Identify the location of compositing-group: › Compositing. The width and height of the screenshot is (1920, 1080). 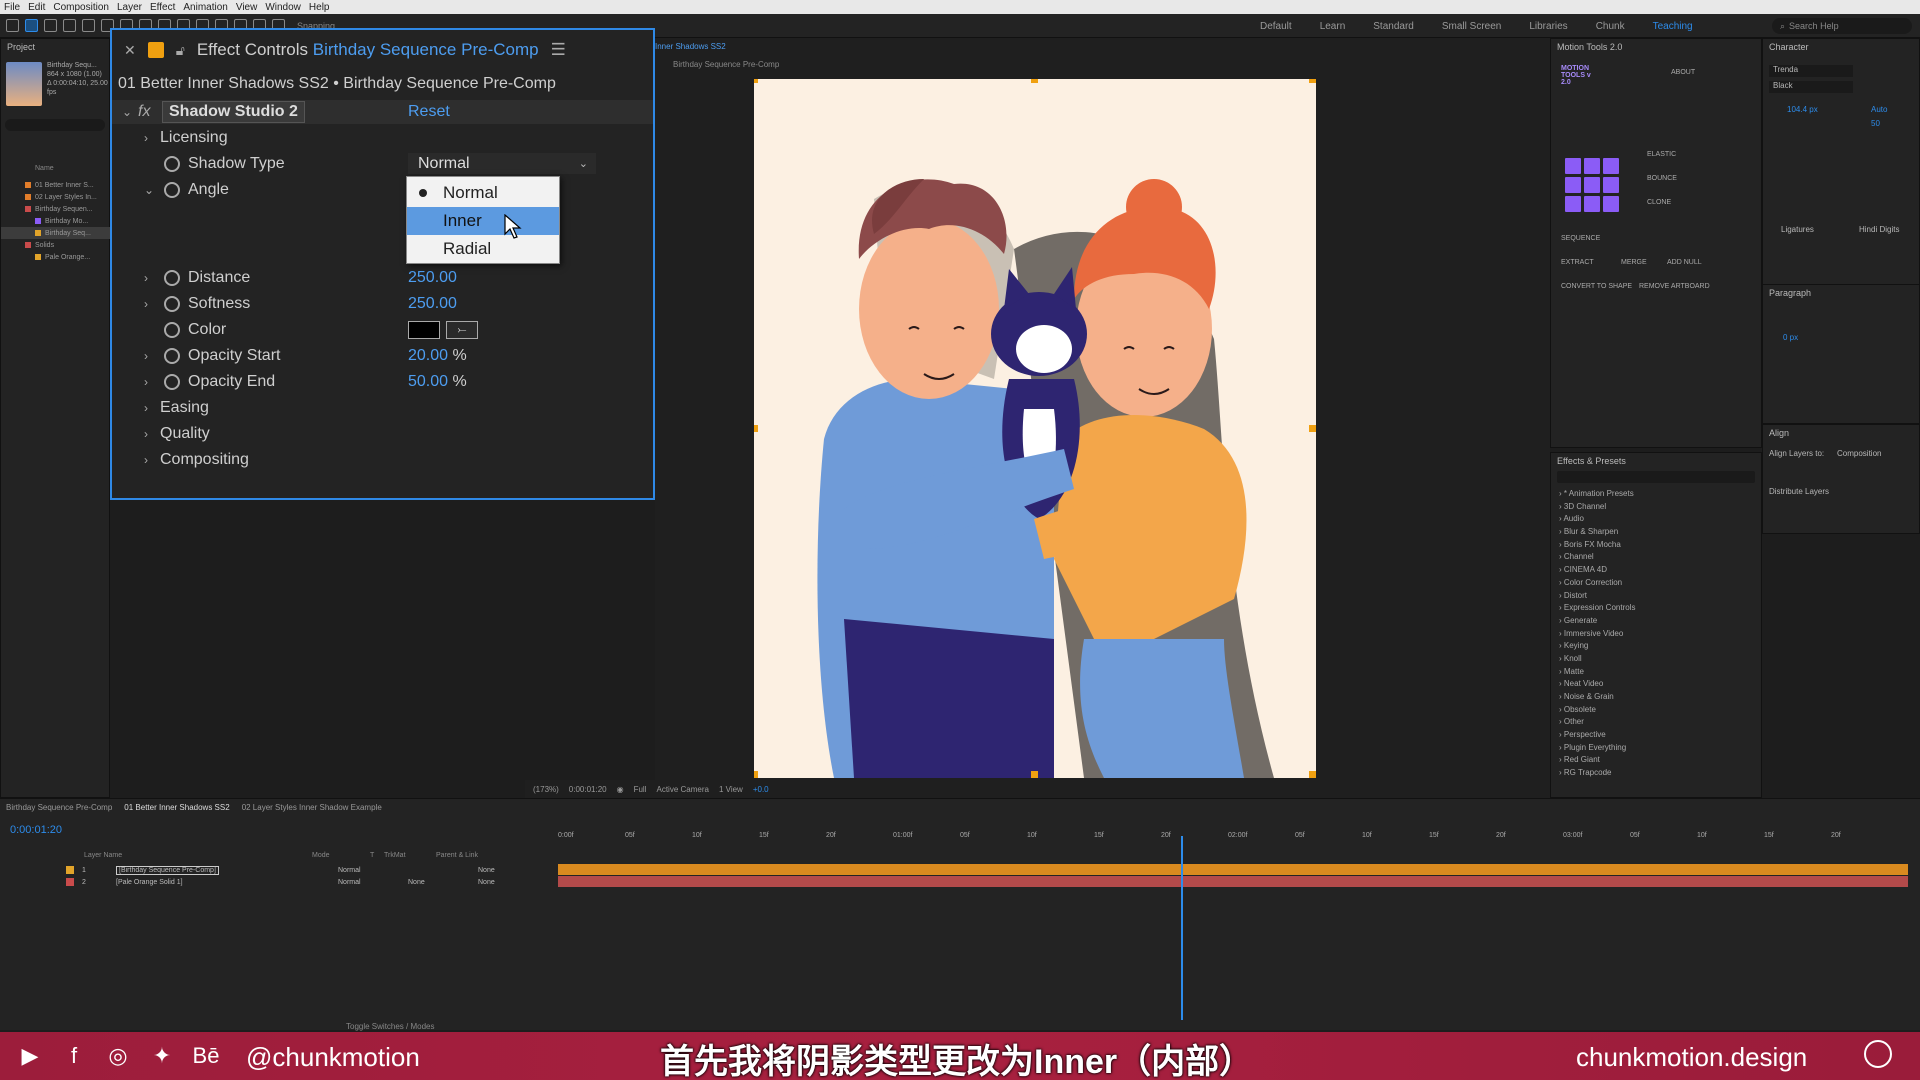
(382, 460).